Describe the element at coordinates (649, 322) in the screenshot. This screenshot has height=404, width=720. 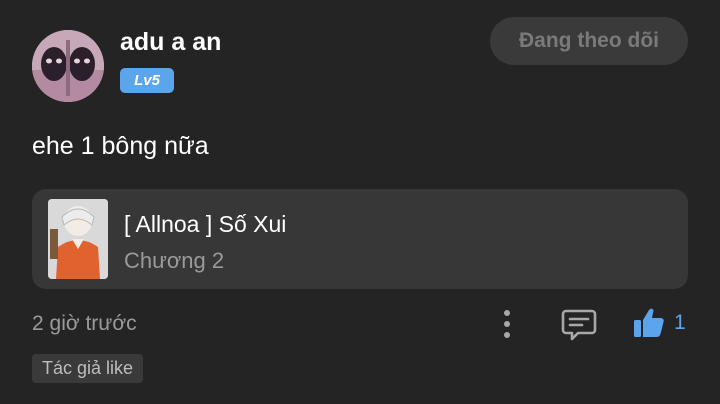
I see `thumbs-up-icon` at that location.